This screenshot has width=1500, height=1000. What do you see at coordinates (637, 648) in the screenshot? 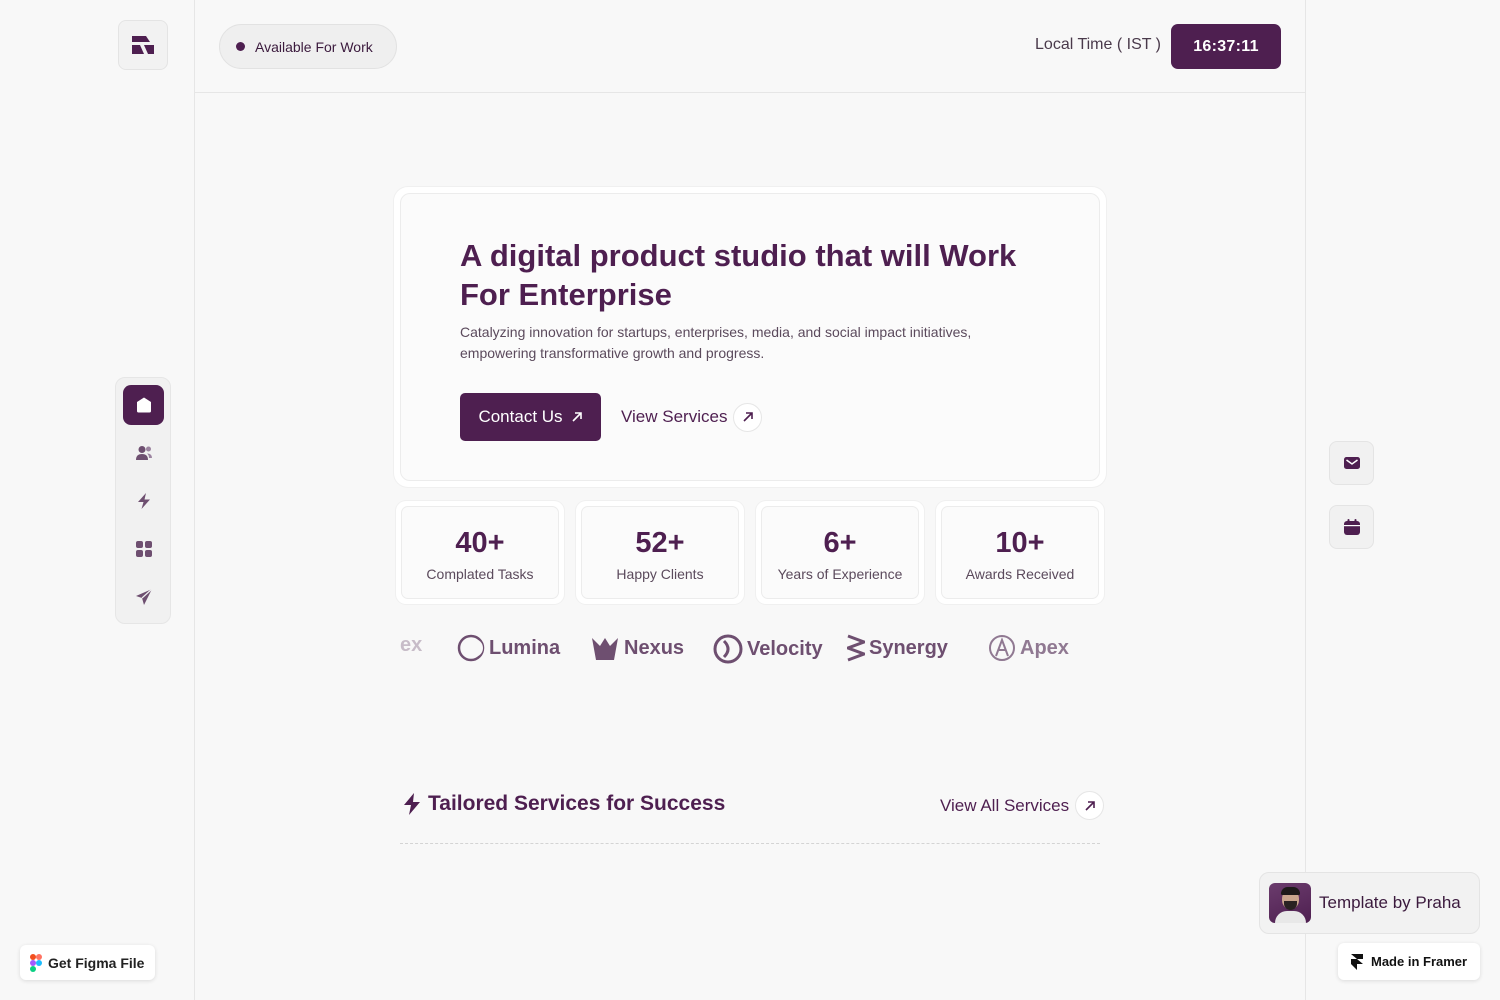
I see `client-logo-nexus: Nexus` at bounding box center [637, 648].